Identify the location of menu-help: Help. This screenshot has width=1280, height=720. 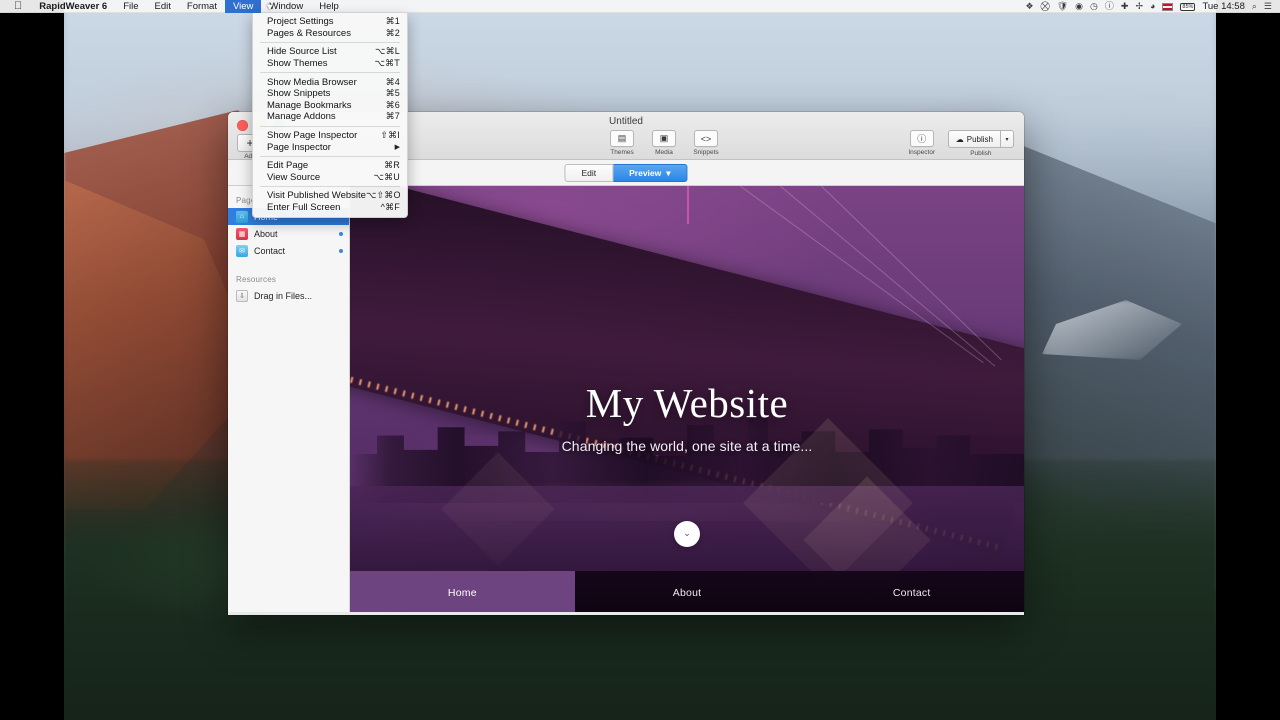
(329, 6).